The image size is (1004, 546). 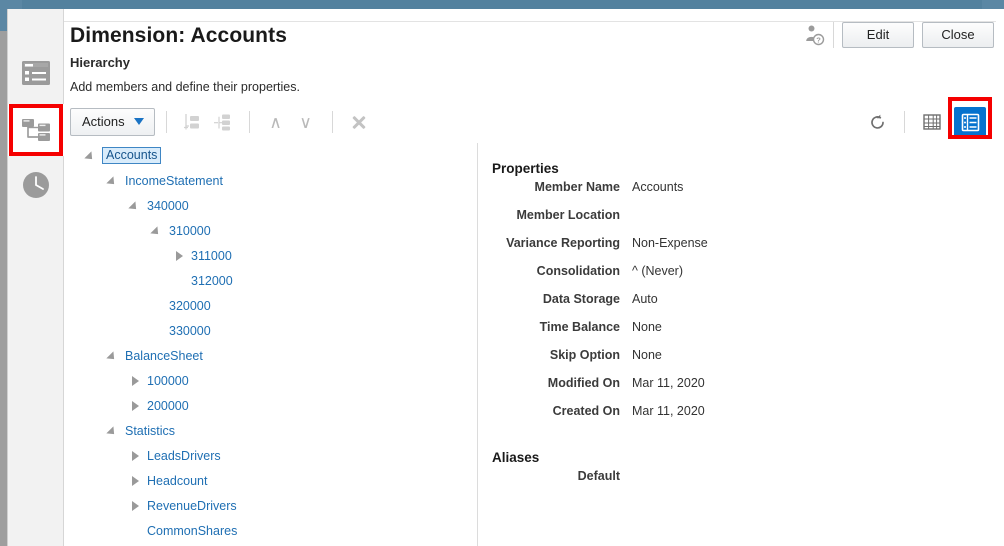 I want to click on detail-view-button, so click(x=970, y=122).